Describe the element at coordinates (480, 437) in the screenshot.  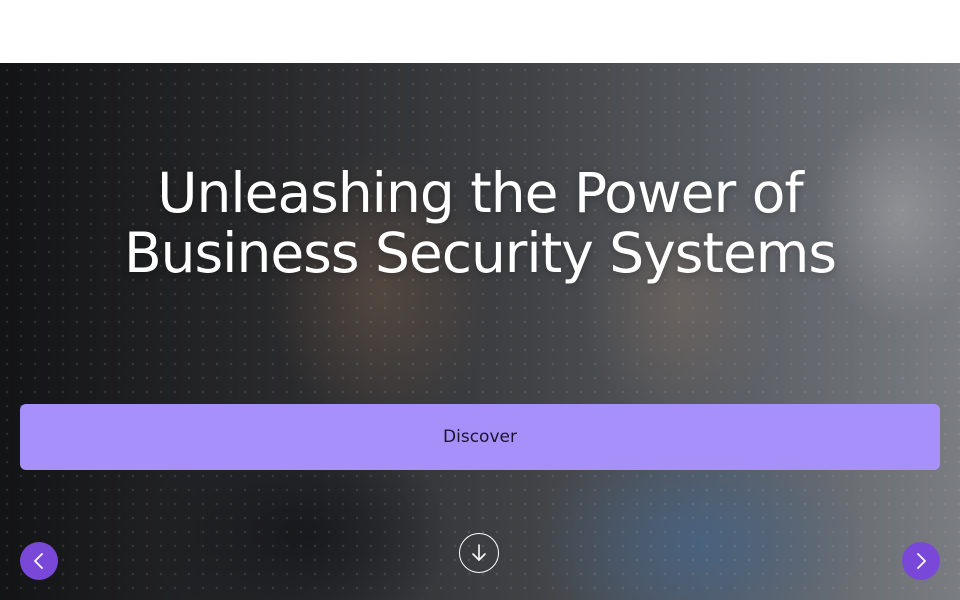
I see `discover-button: Discover` at that location.